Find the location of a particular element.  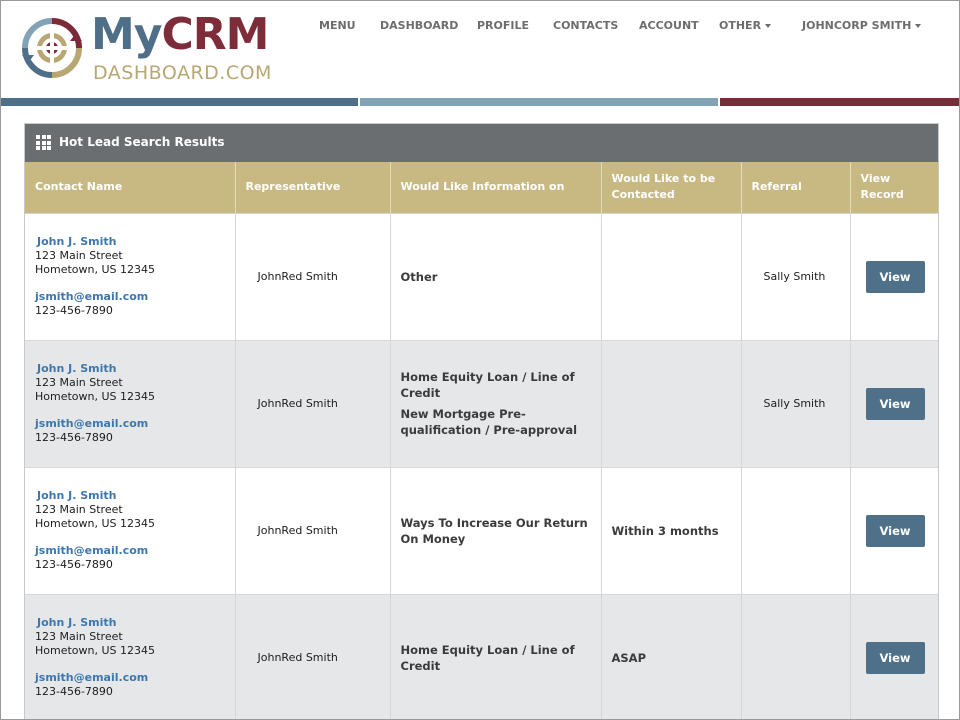

nav-menu: MENU is located at coordinates (337, 25).